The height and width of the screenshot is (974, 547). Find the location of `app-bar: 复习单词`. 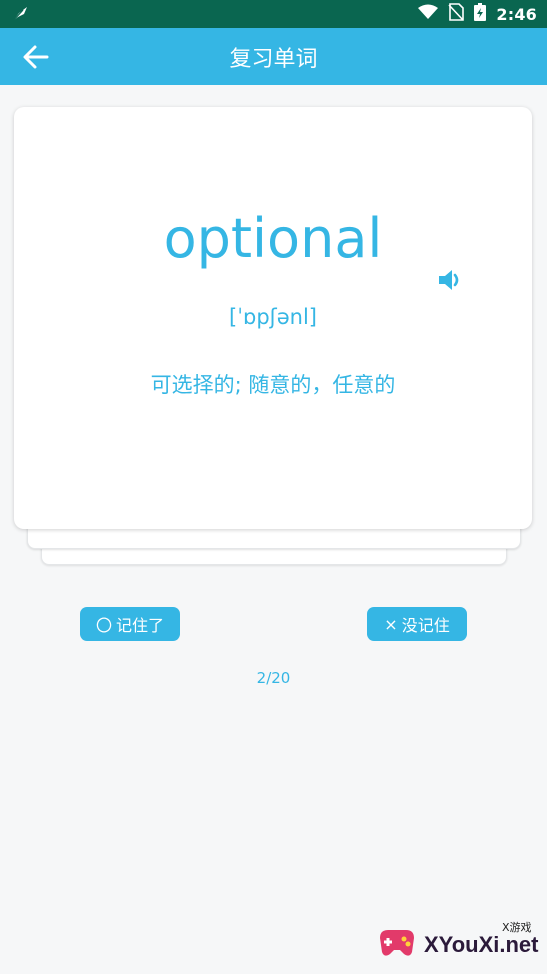

app-bar: 复习单词 is located at coordinates (273, 56).